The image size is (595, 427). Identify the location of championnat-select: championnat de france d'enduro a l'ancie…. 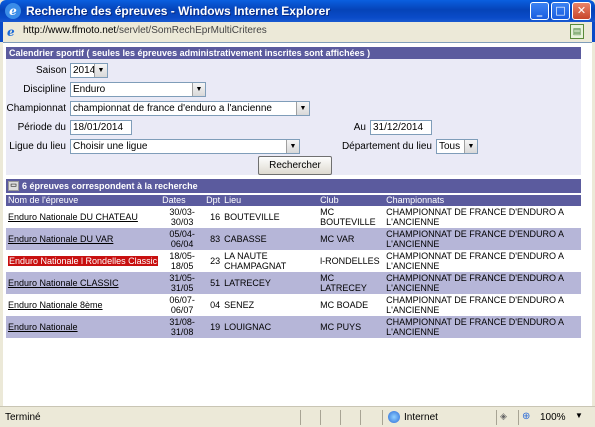
(190, 108).